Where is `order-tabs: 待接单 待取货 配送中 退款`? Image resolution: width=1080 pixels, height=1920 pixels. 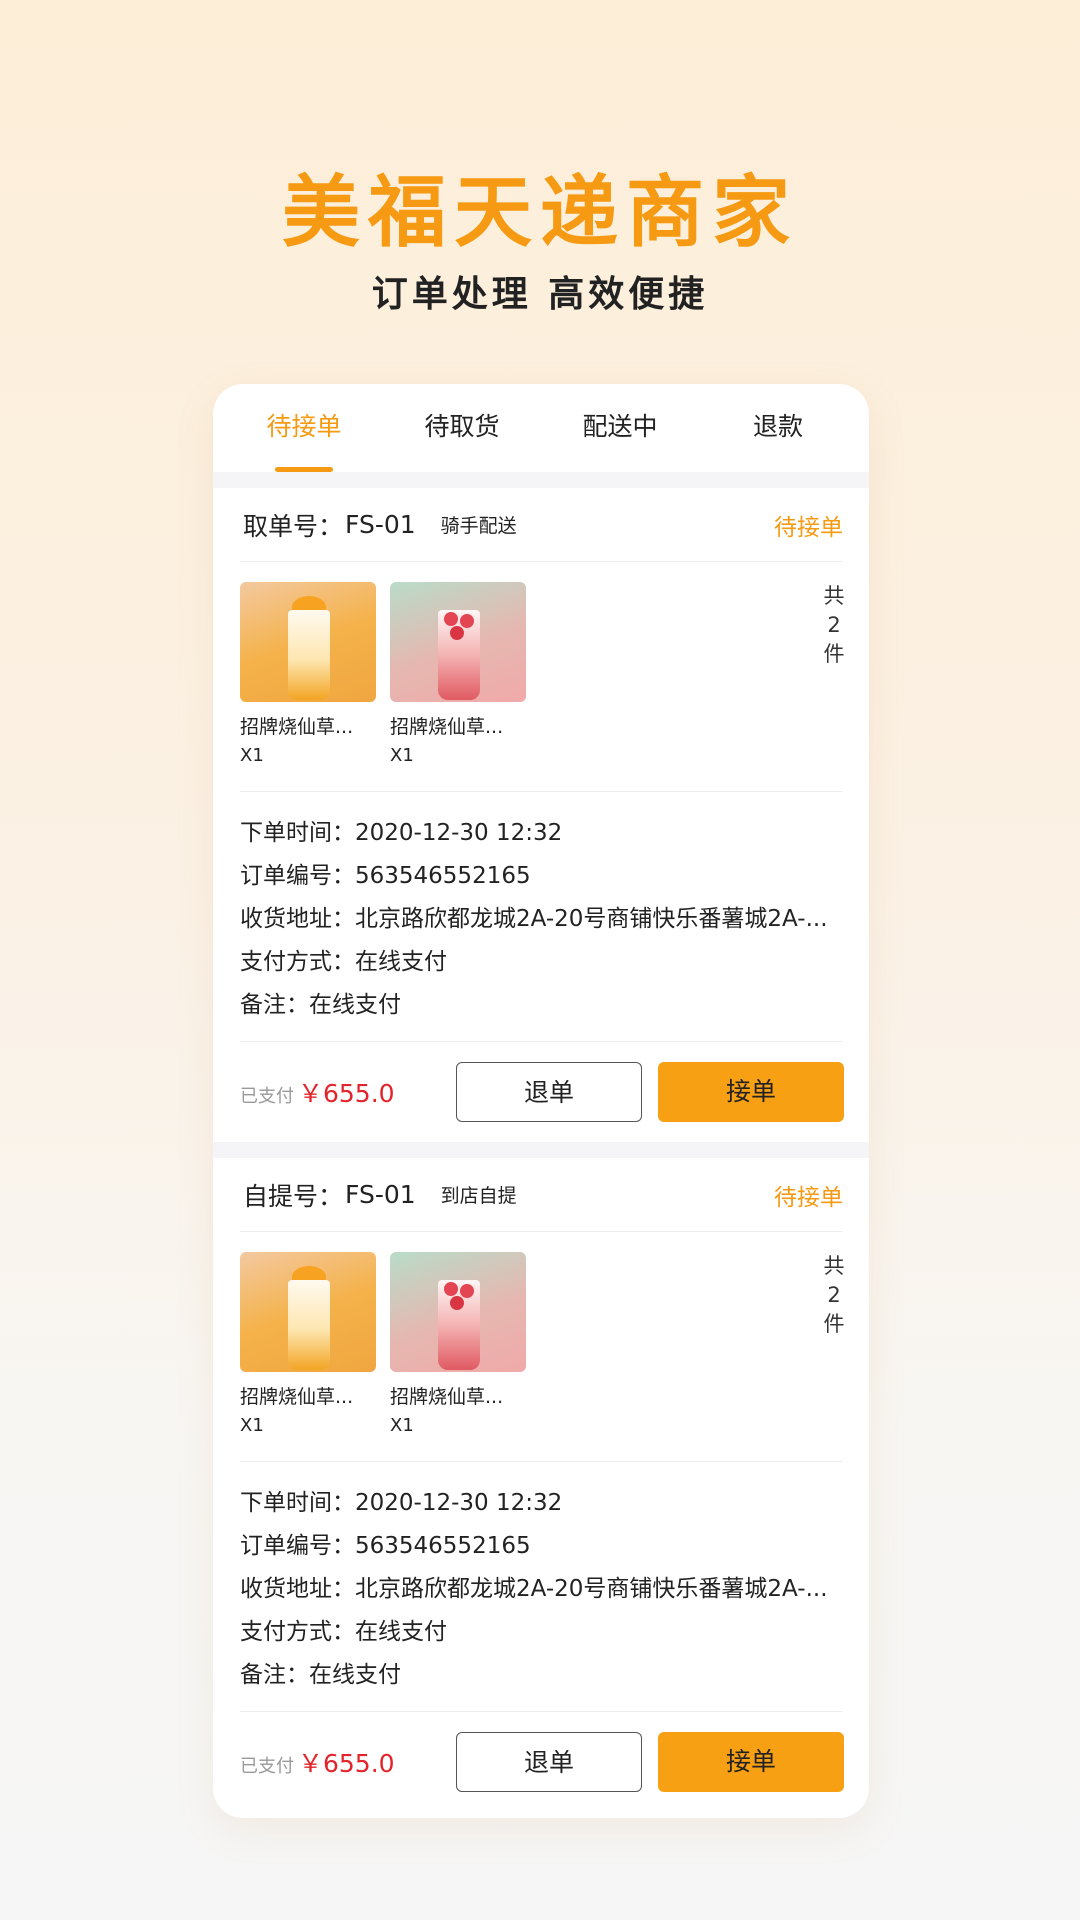
order-tabs: 待接单 待取货 配送中 退款 is located at coordinates (541, 428).